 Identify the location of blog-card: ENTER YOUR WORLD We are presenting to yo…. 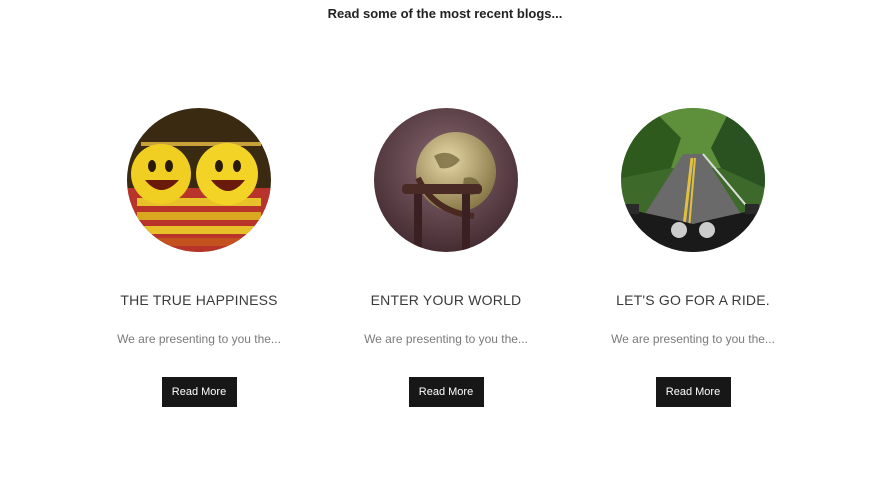
(446, 257).